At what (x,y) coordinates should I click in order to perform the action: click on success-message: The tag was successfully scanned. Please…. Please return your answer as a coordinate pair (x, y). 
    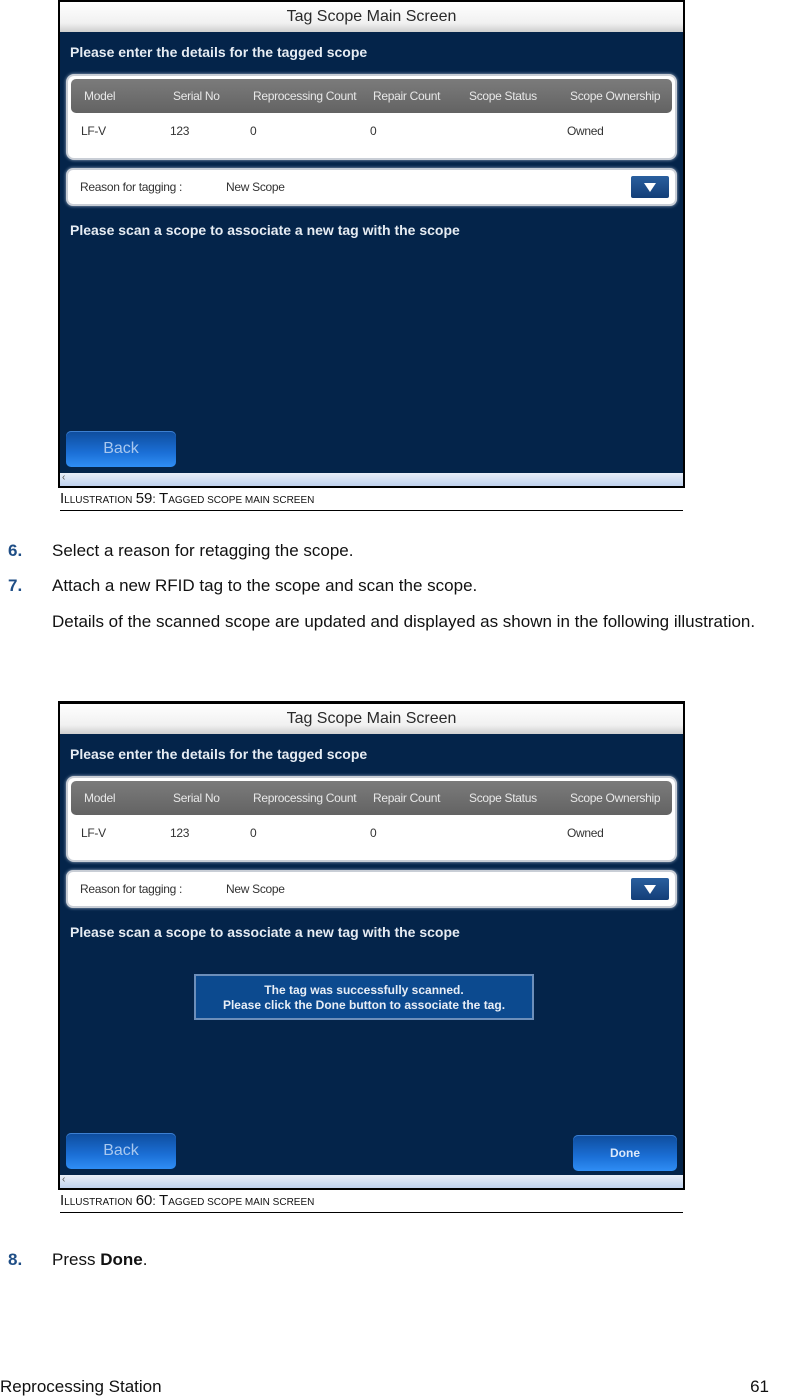
    Looking at the image, I should click on (364, 997).